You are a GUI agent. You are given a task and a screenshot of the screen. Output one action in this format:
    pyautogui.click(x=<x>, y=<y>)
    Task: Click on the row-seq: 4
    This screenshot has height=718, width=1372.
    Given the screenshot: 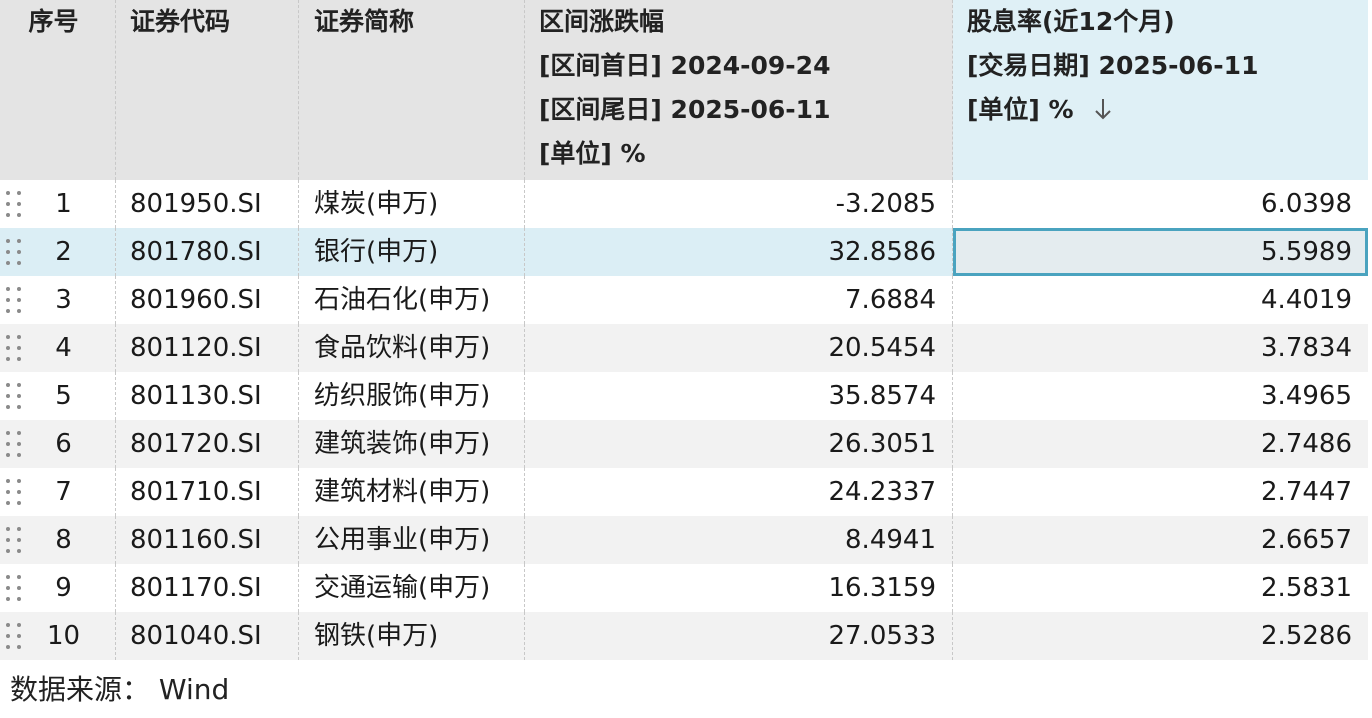 What is the action you would take?
    pyautogui.click(x=63, y=348)
    